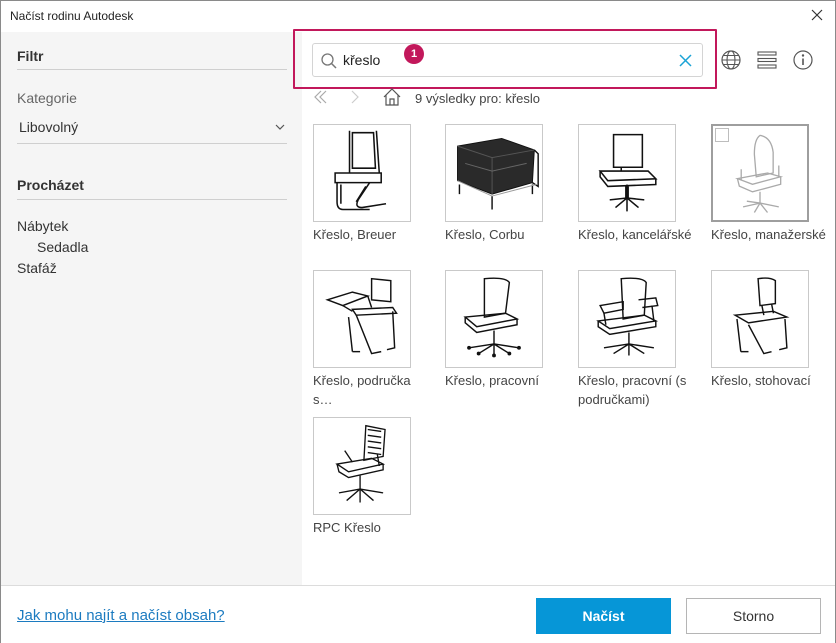  I want to click on browse-heading: Procházet, so click(50, 185).